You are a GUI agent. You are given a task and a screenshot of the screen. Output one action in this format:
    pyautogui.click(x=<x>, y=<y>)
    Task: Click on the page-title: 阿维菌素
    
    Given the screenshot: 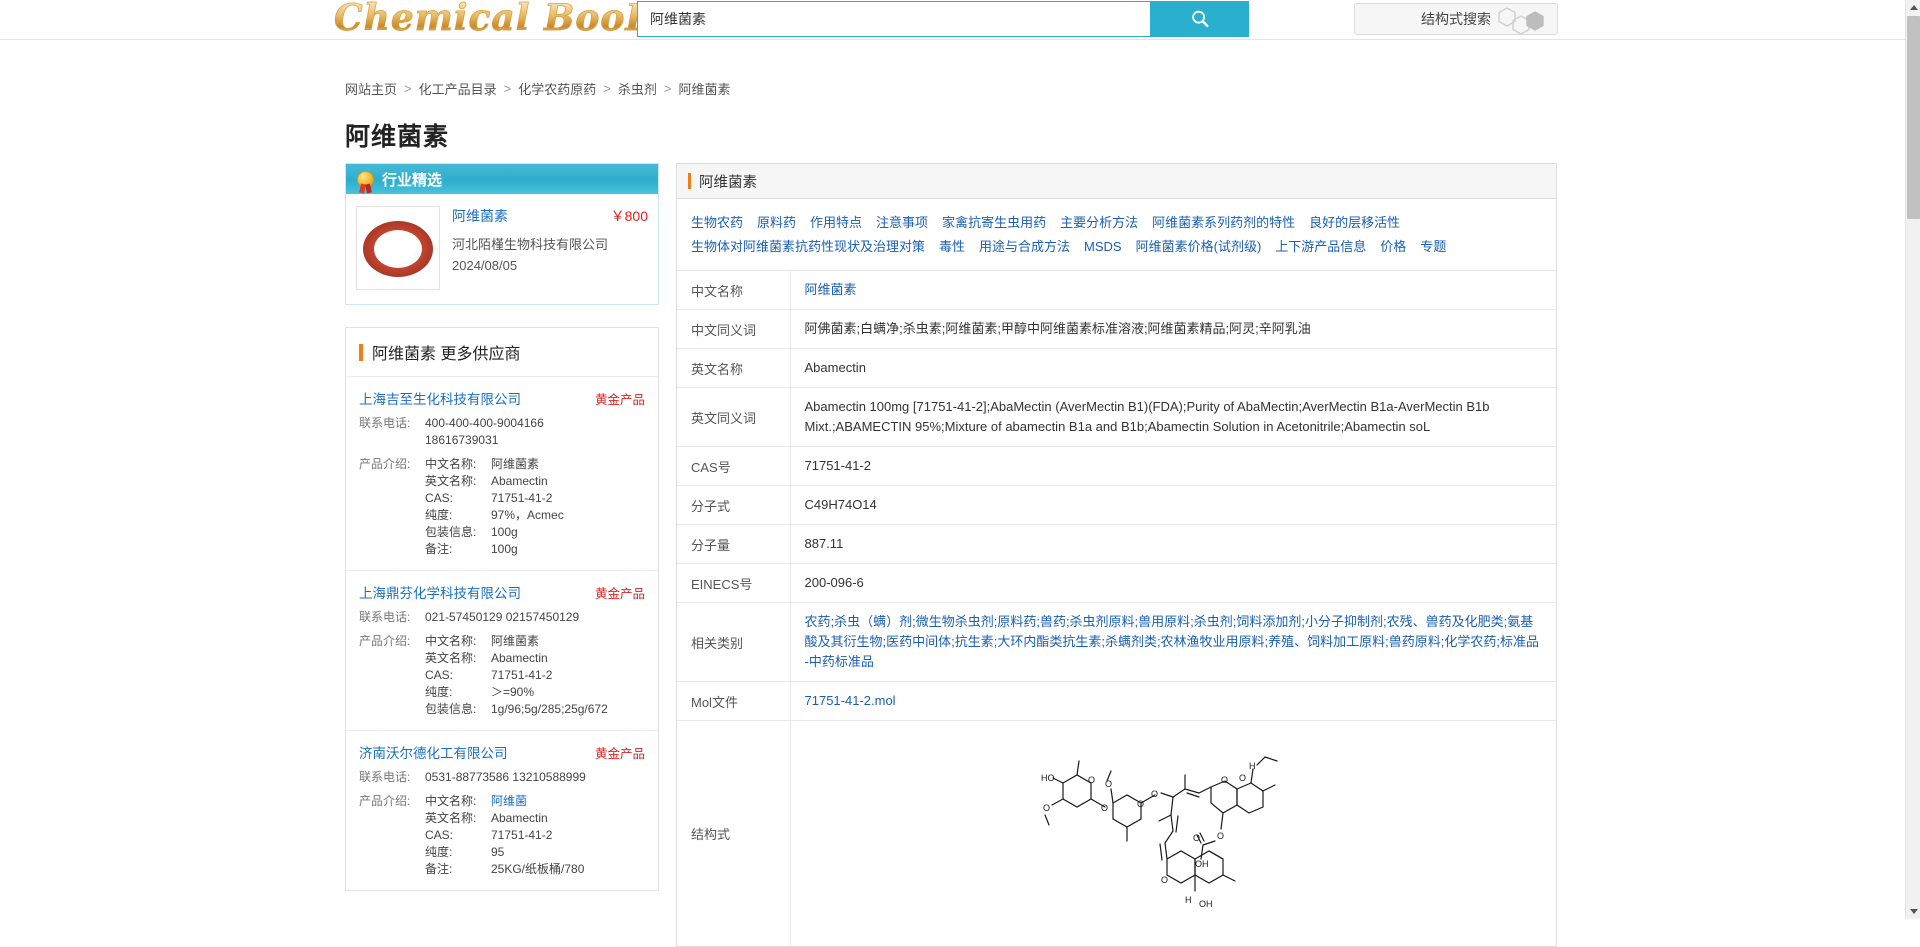 What is the action you would take?
    pyautogui.click(x=397, y=137)
    